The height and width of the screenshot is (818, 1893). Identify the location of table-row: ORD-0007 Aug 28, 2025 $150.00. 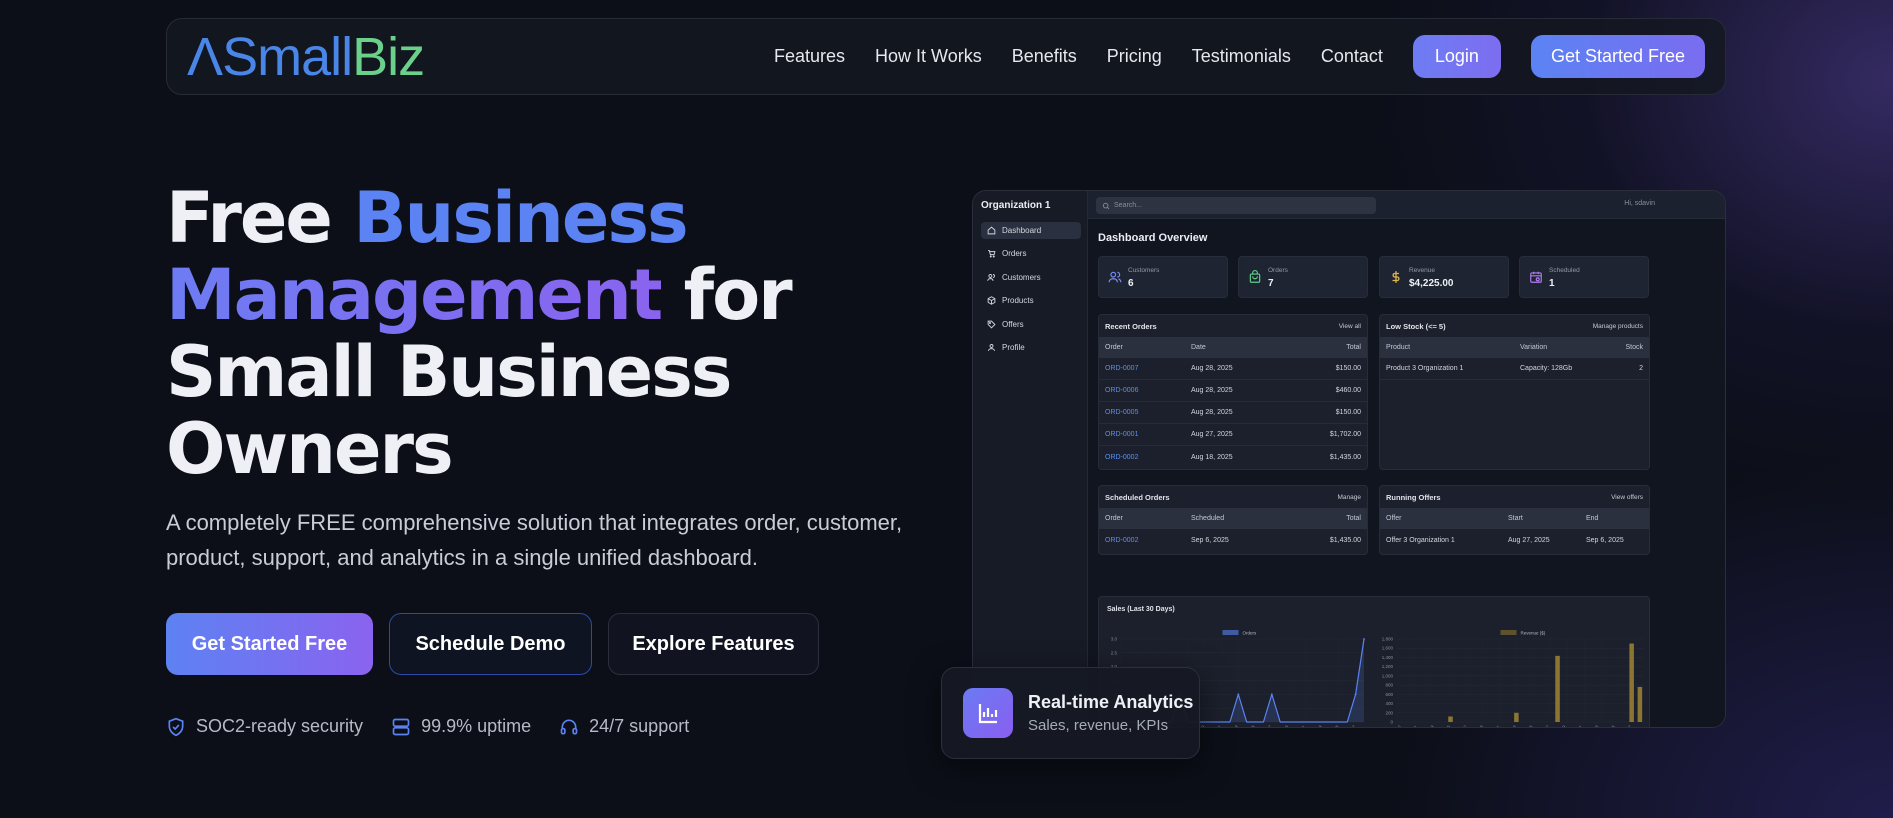
(1233, 369).